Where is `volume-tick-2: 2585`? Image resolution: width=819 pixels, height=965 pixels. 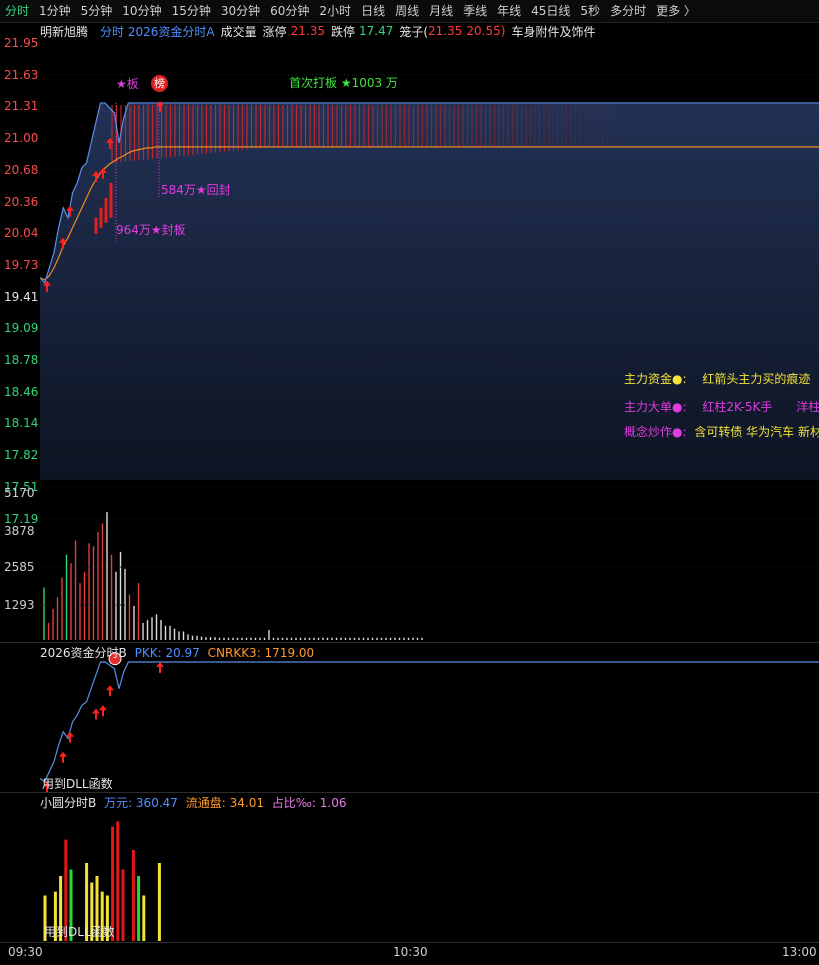
volume-tick-2: 2585 is located at coordinates (19, 567).